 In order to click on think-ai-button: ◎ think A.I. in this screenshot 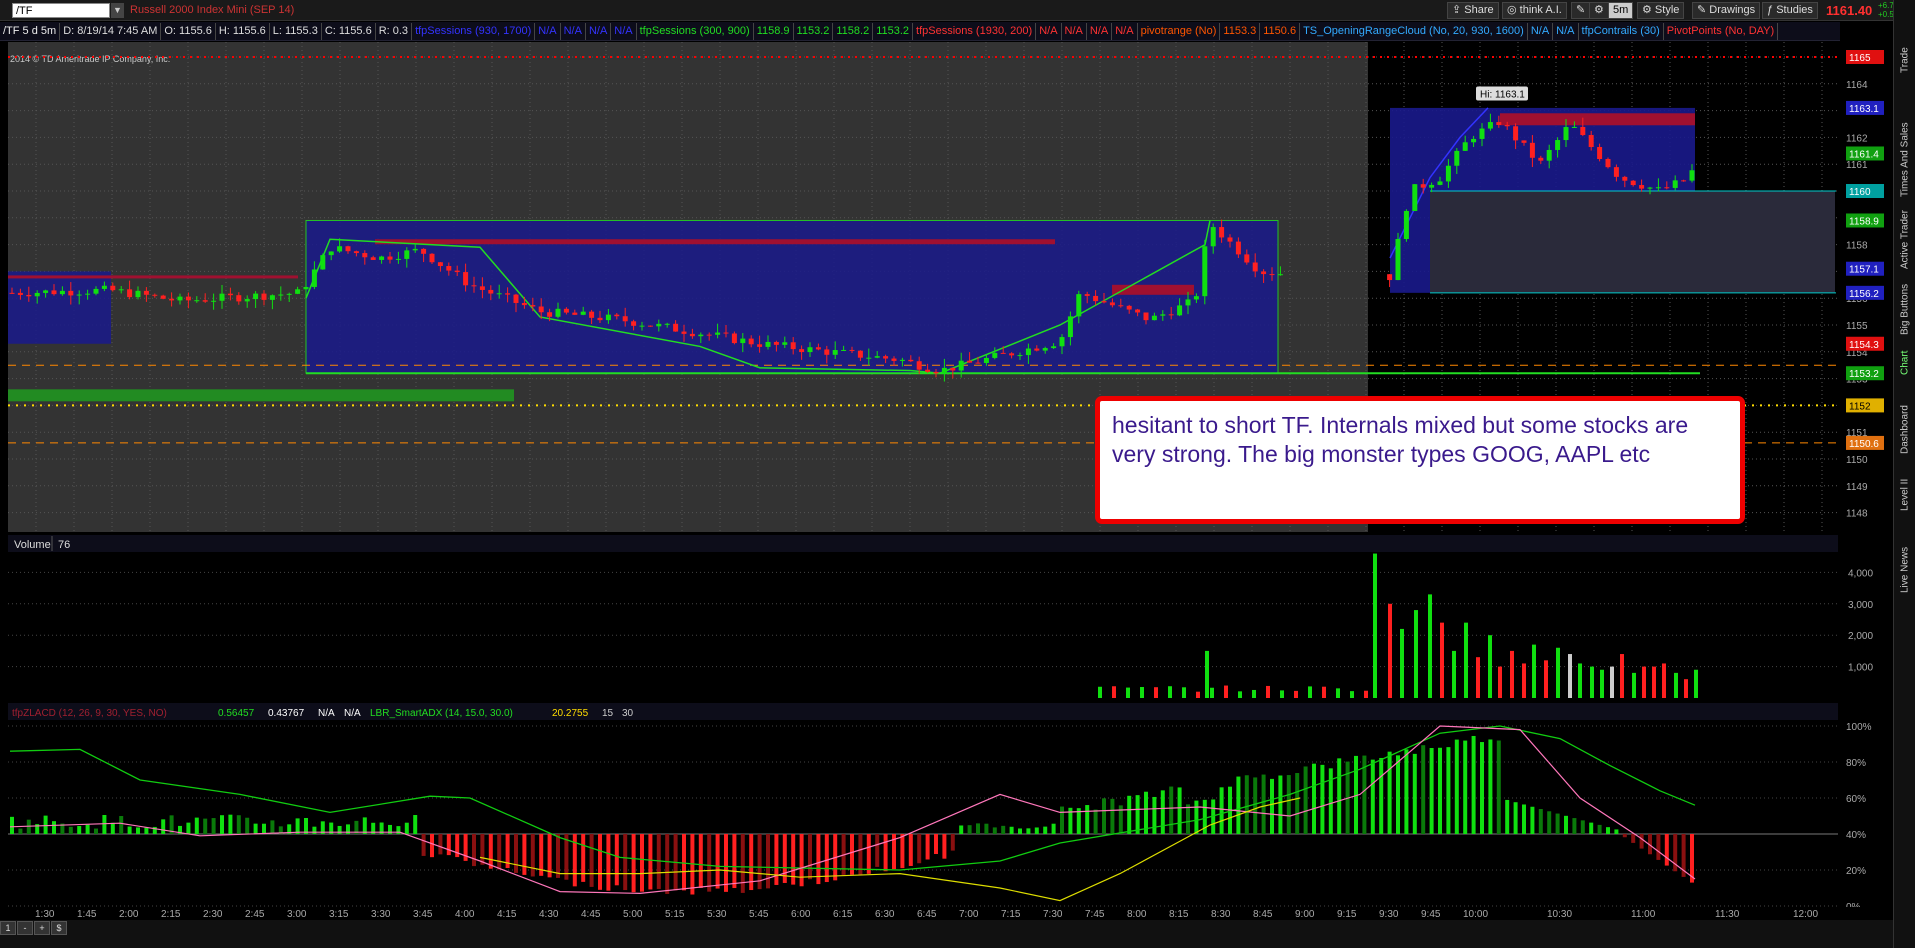, I will do `click(1534, 10)`.